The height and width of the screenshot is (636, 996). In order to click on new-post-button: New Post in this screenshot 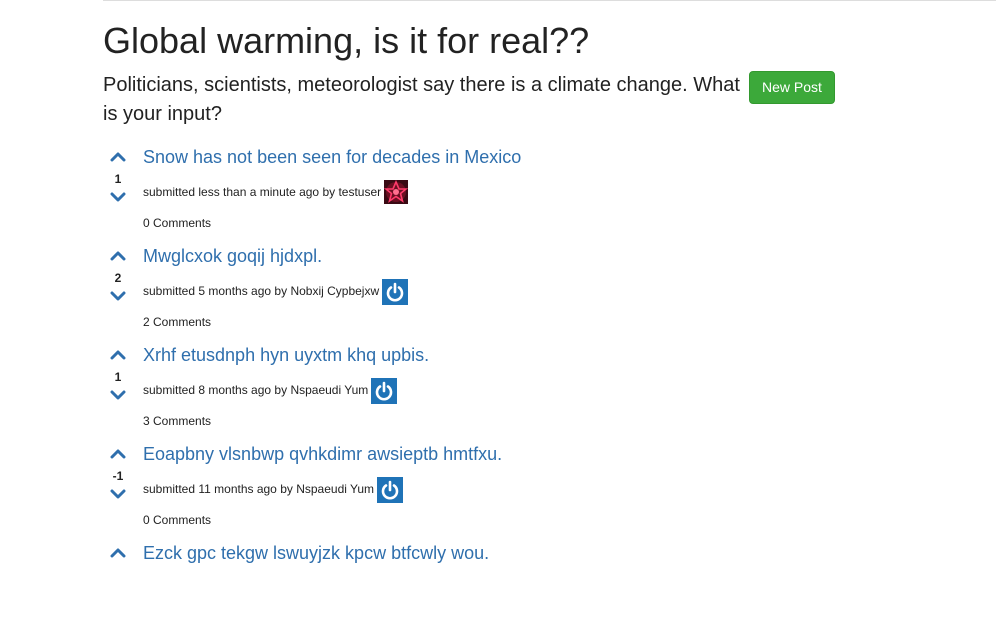, I will do `click(792, 87)`.